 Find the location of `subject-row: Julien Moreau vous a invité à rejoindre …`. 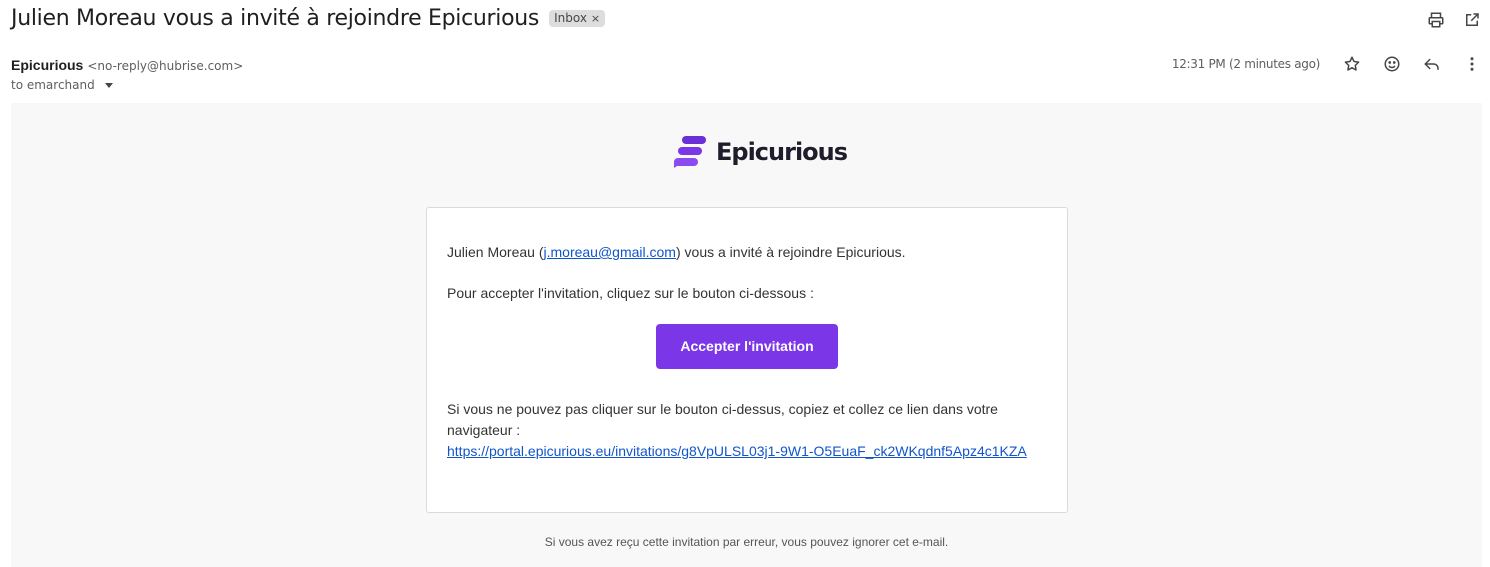

subject-row: Julien Moreau vous a invité à rejoindre … is located at coordinates (308, 18).